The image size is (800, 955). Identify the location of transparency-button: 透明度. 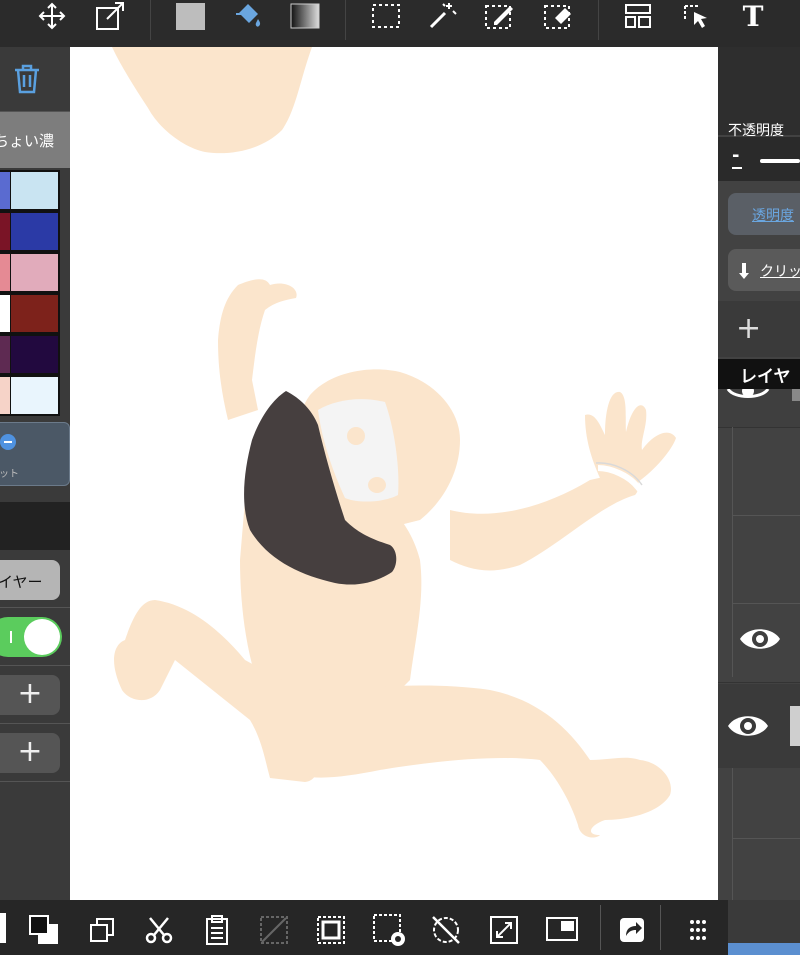
(764, 214).